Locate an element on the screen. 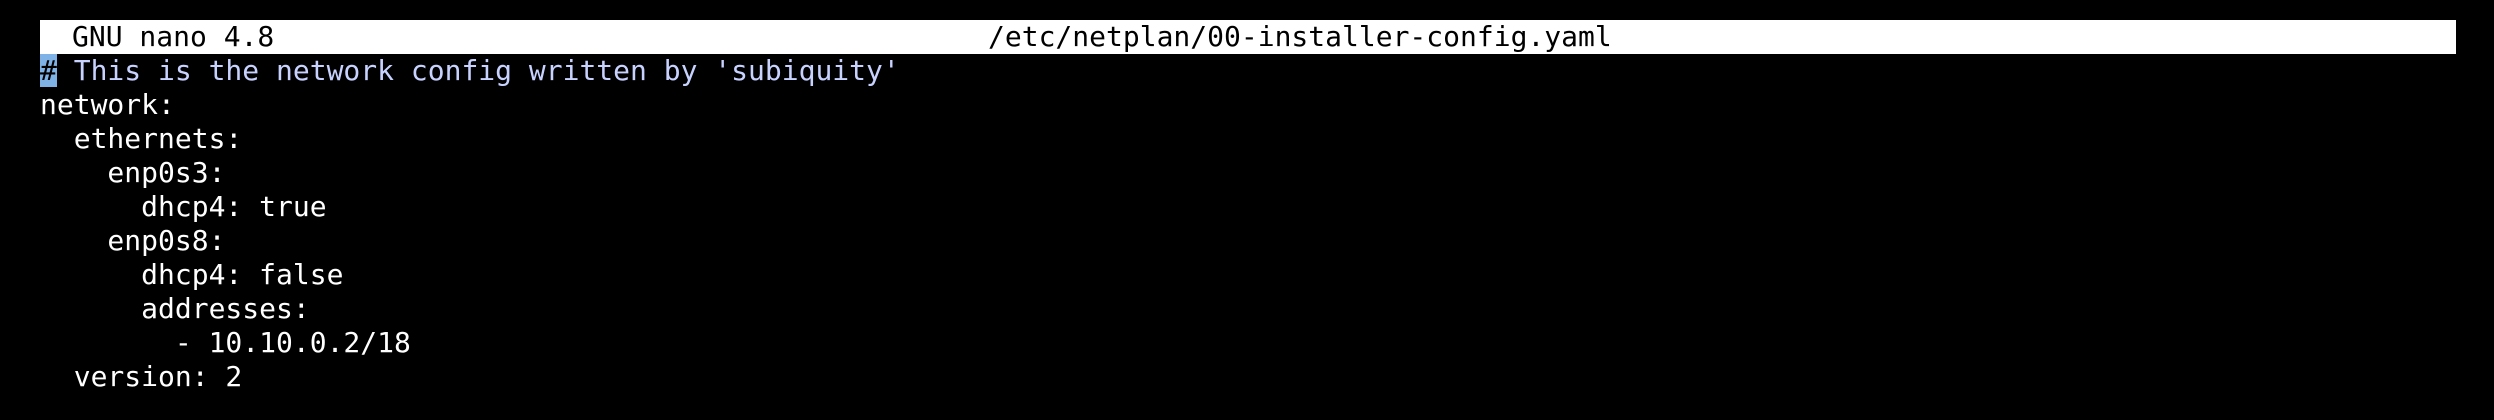  editor-line-version: version: 2 is located at coordinates (1248, 377).